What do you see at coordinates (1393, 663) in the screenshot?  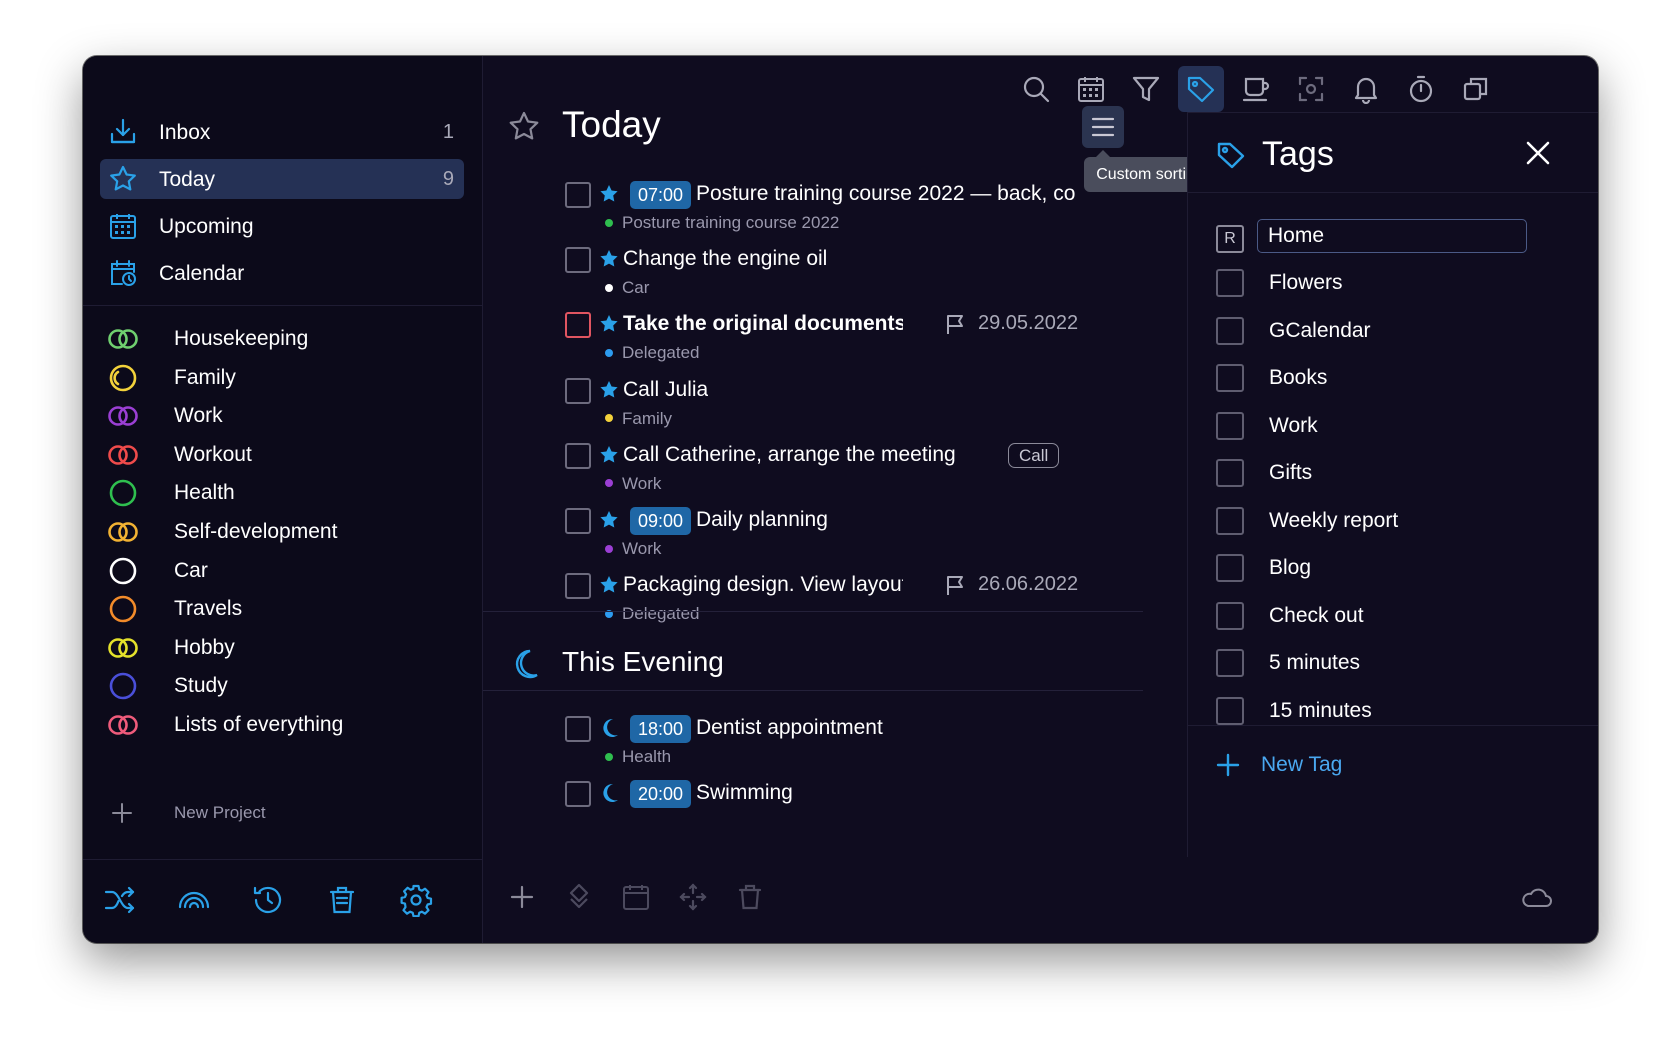 I see `tag-item-5-minutes: 5 minutes` at bounding box center [1393, 663].